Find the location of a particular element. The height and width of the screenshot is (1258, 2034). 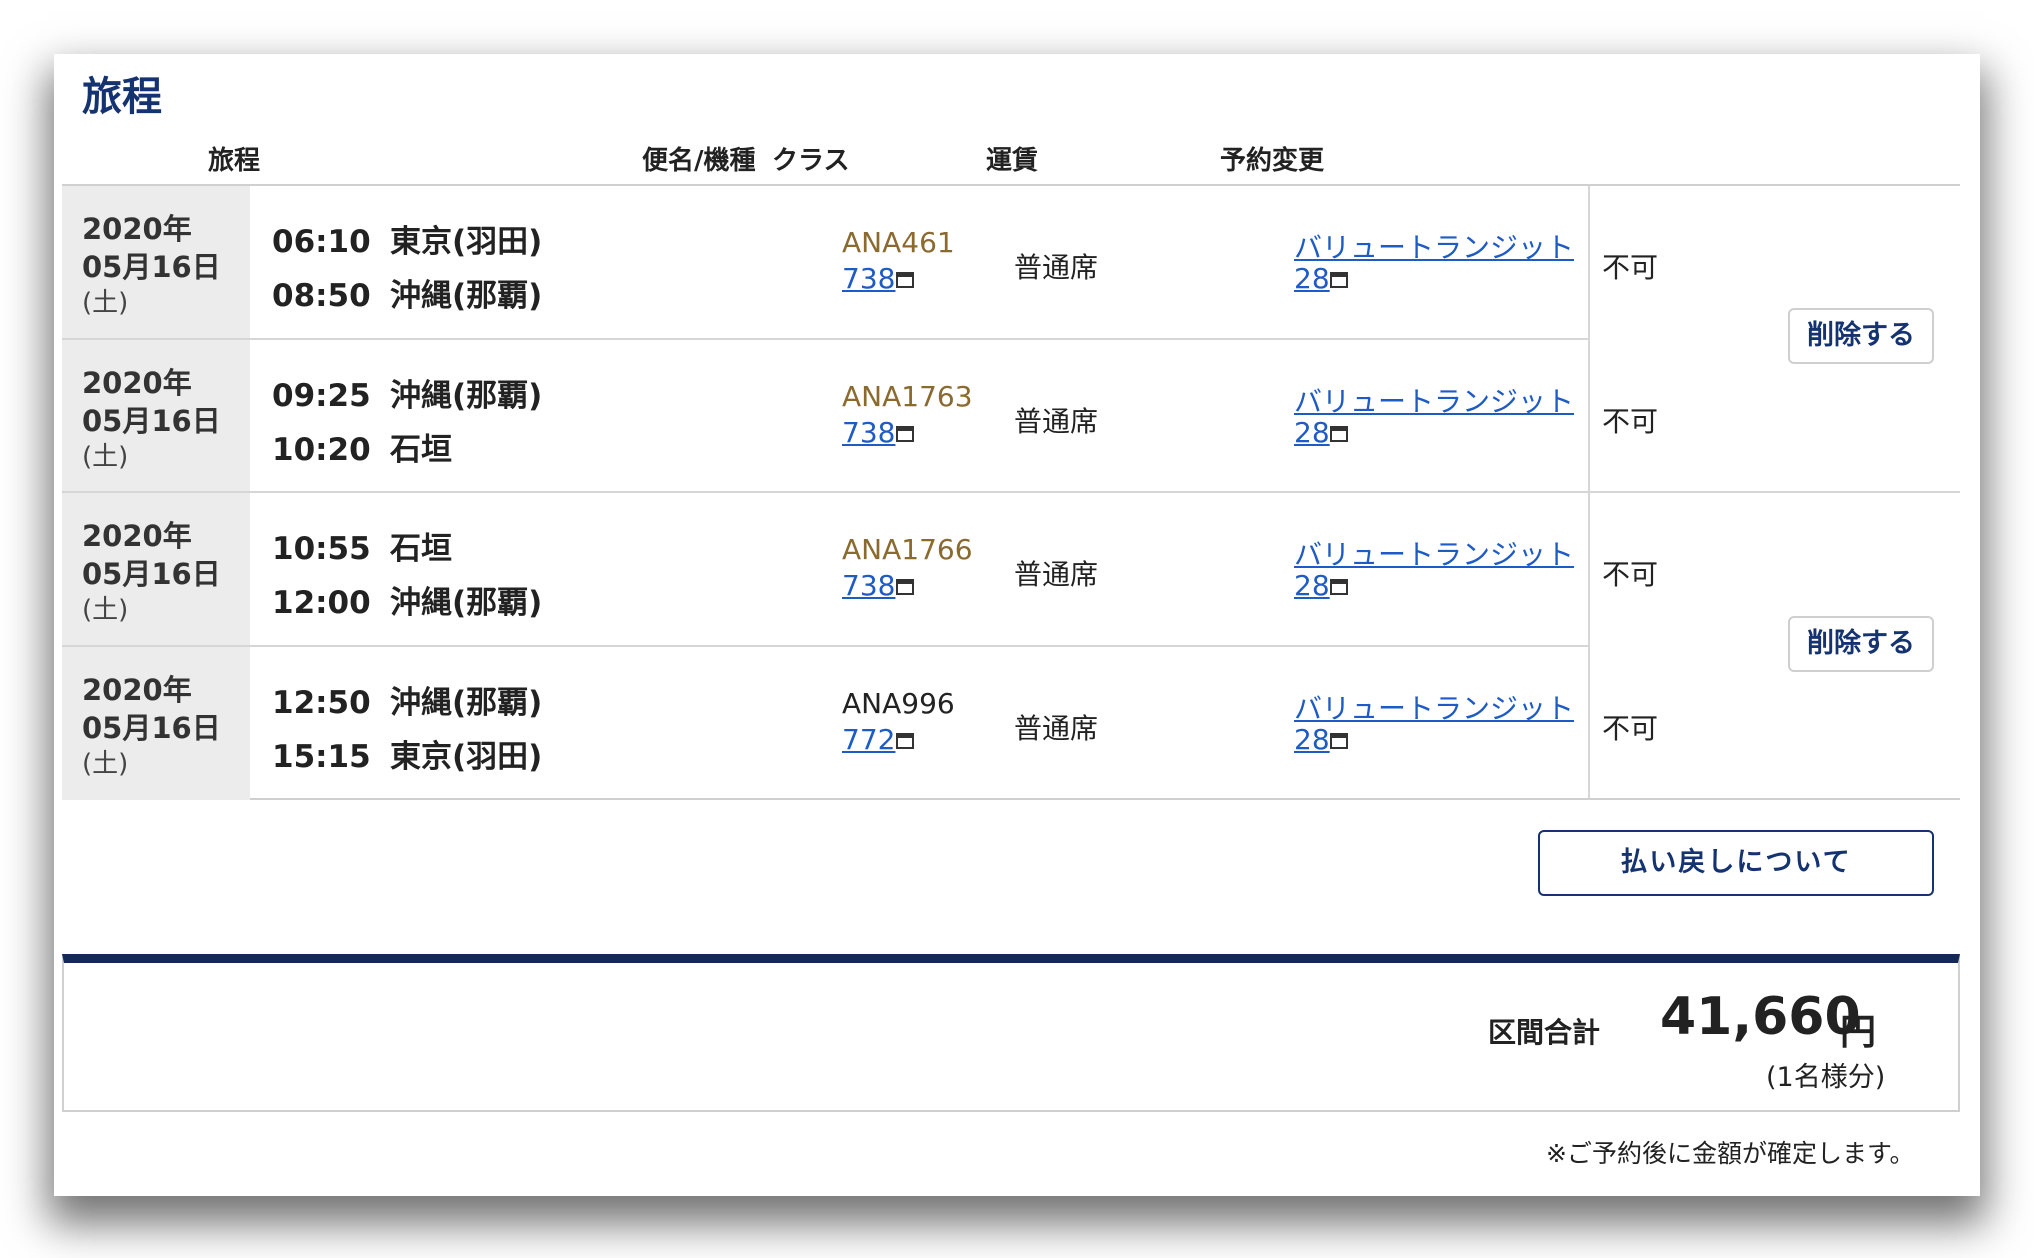

flight-number: ANA1766 is located at coordinates (907, 549).